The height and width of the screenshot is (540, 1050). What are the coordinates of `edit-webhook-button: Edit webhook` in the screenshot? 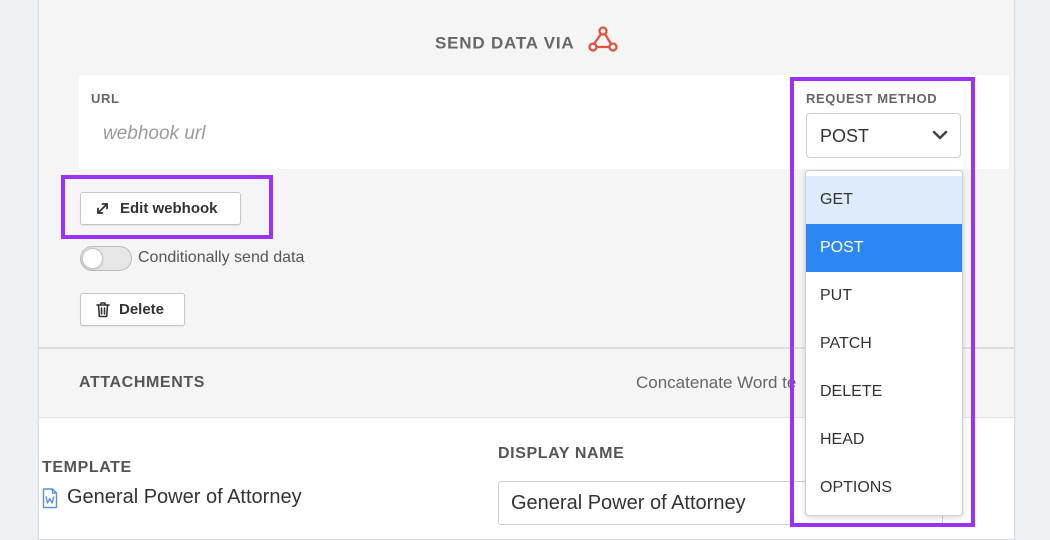 It's located at (160, 208).